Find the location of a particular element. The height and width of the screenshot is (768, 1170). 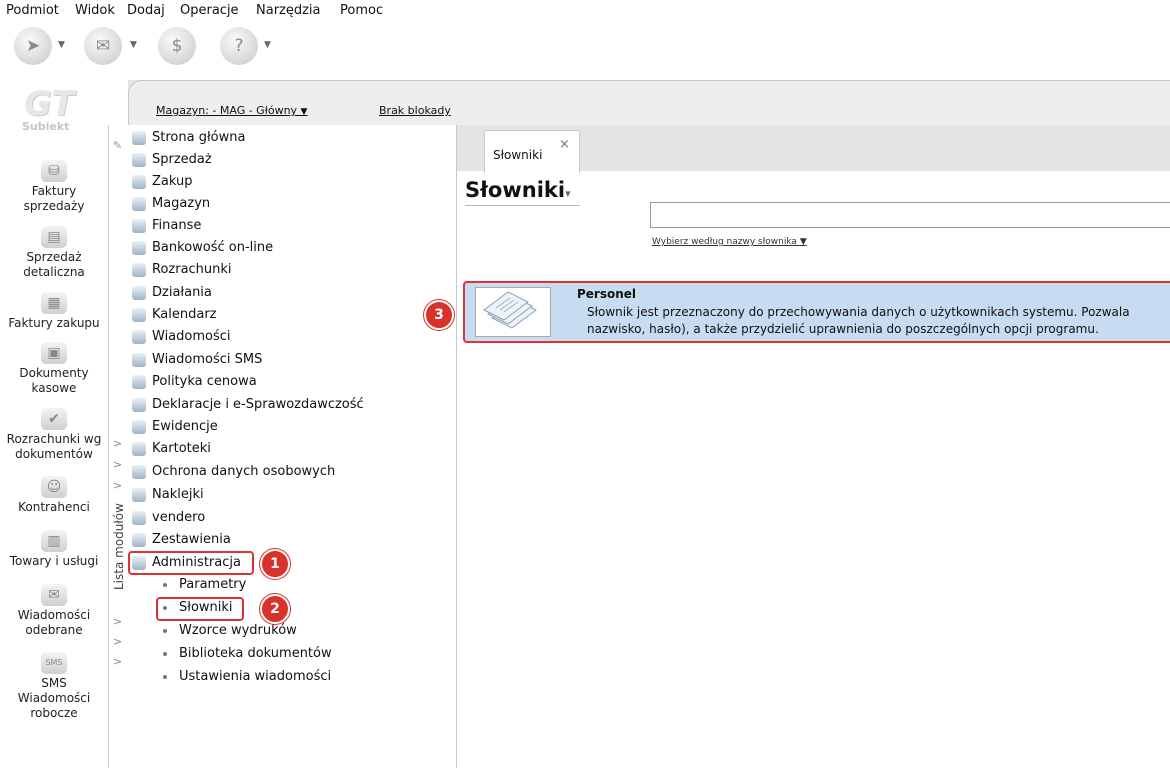

module-wiadomosci-sms: Wiadomości SMS is located at coordinates (197, 359).